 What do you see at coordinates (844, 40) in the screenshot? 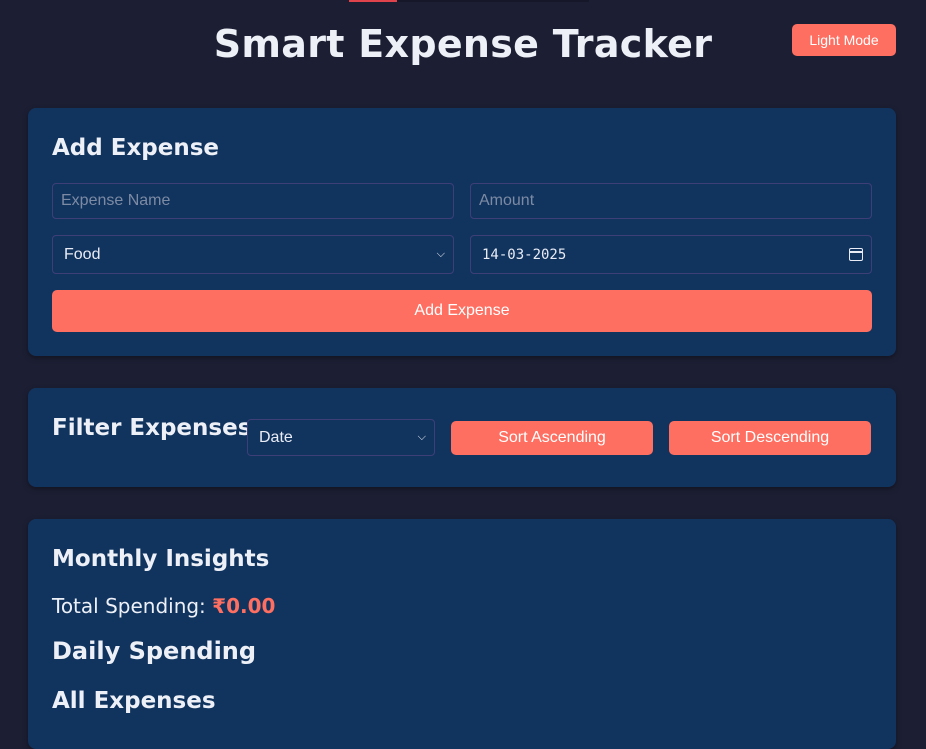
I see `theme-toggle-button: Light Mode` at bounding box center [844, 40].